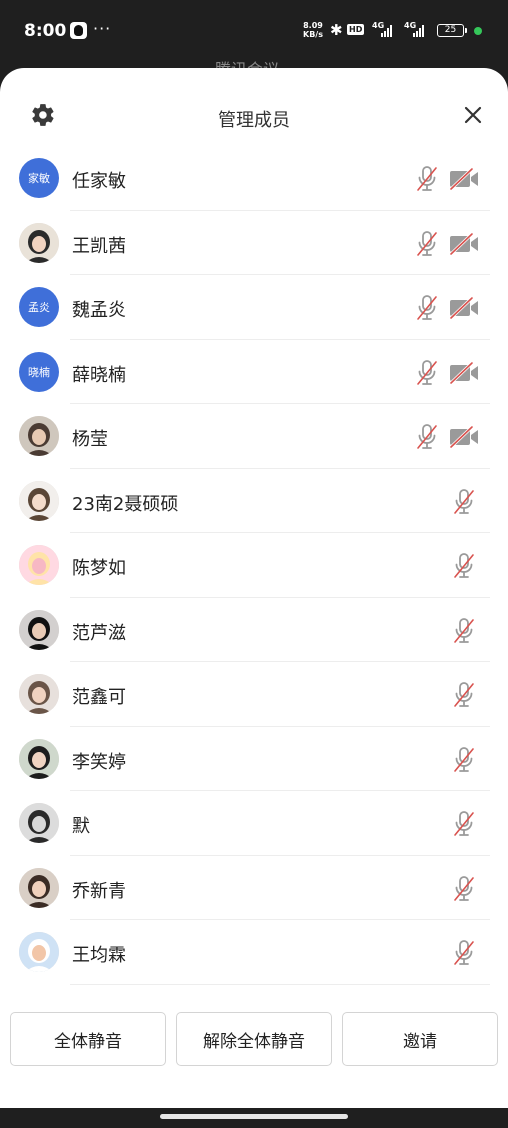 This screenshot has height=1128, width=508. What do you see at coordinates (254, 501) in the screenshot?
I see `list-item: 23南2聂硕硕` at bounding box center [254, 501].